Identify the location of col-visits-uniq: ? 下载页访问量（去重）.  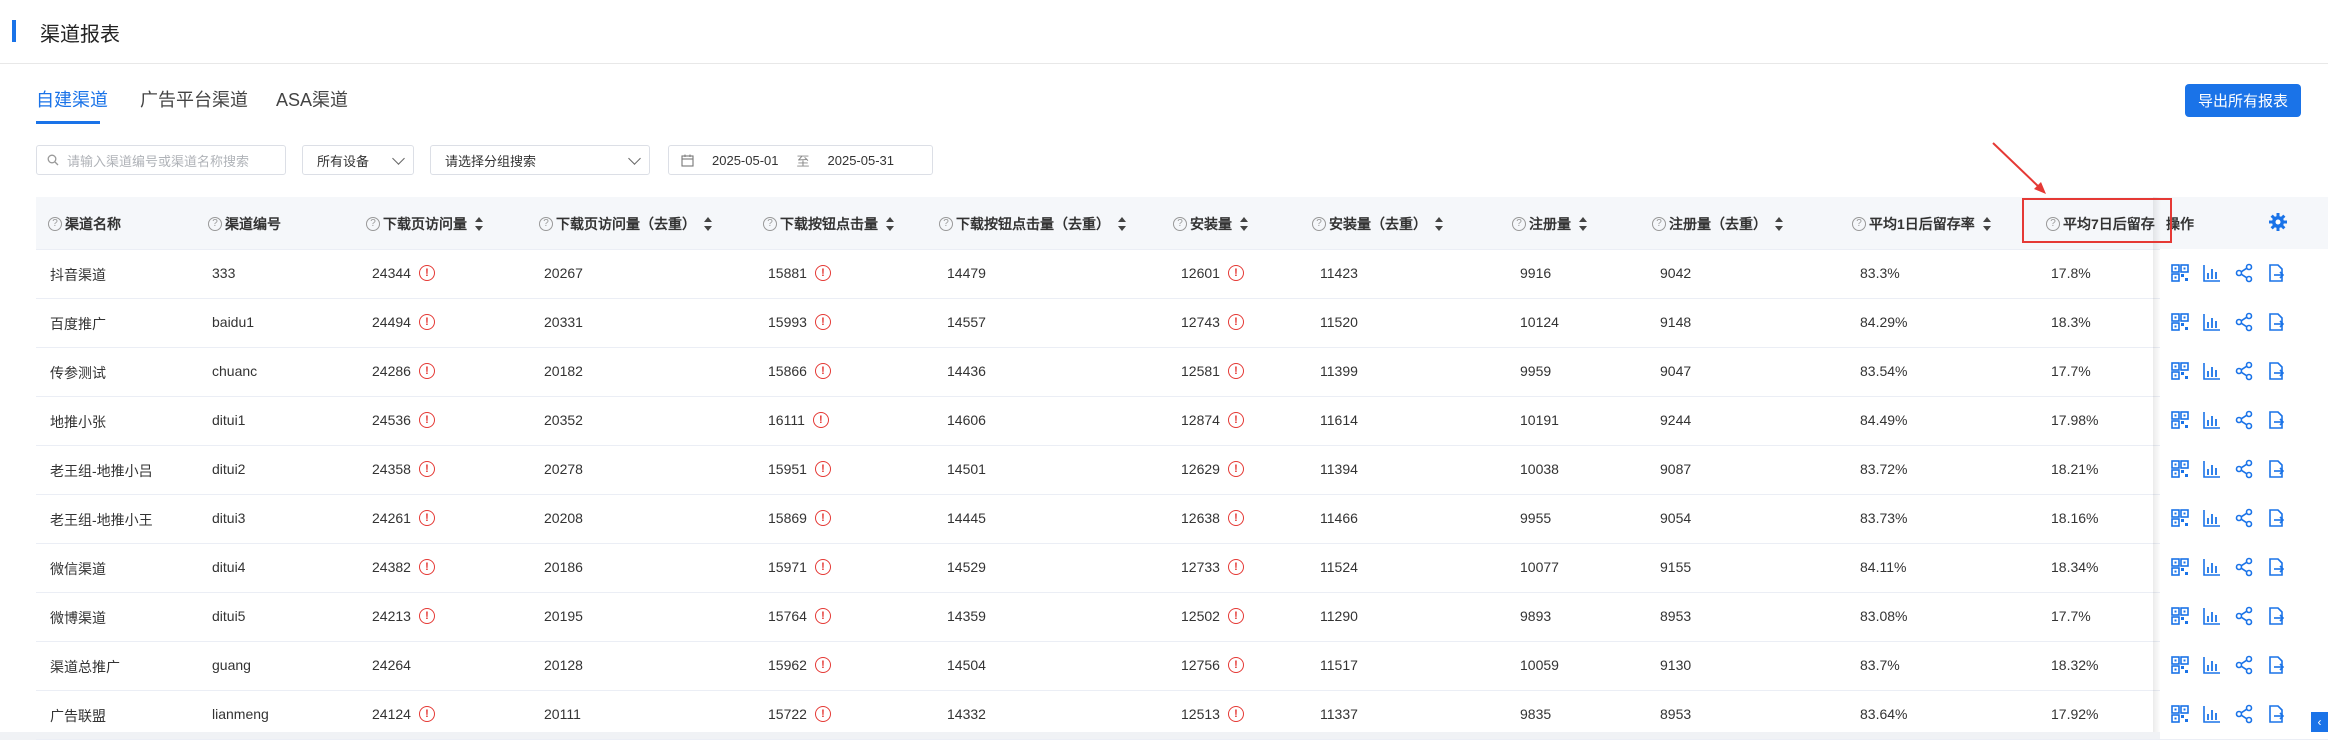
(625, 224).